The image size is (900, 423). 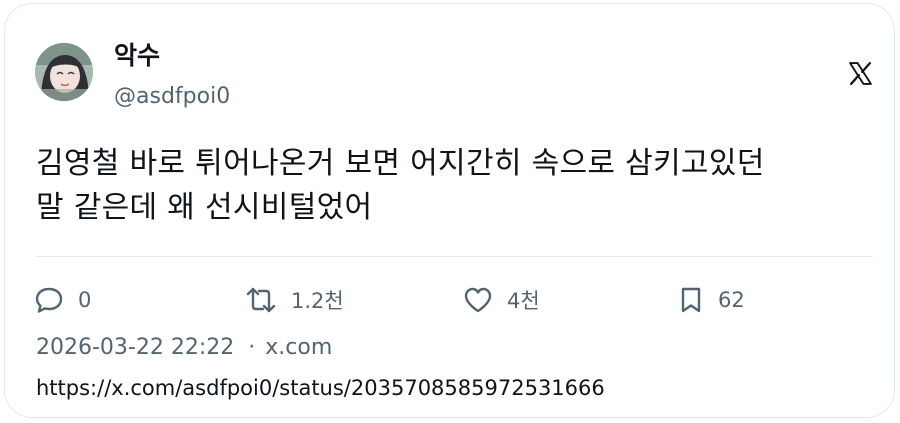 I want to click on timestamp: 2026-03-22 22:22, so click(x=135, y=347).